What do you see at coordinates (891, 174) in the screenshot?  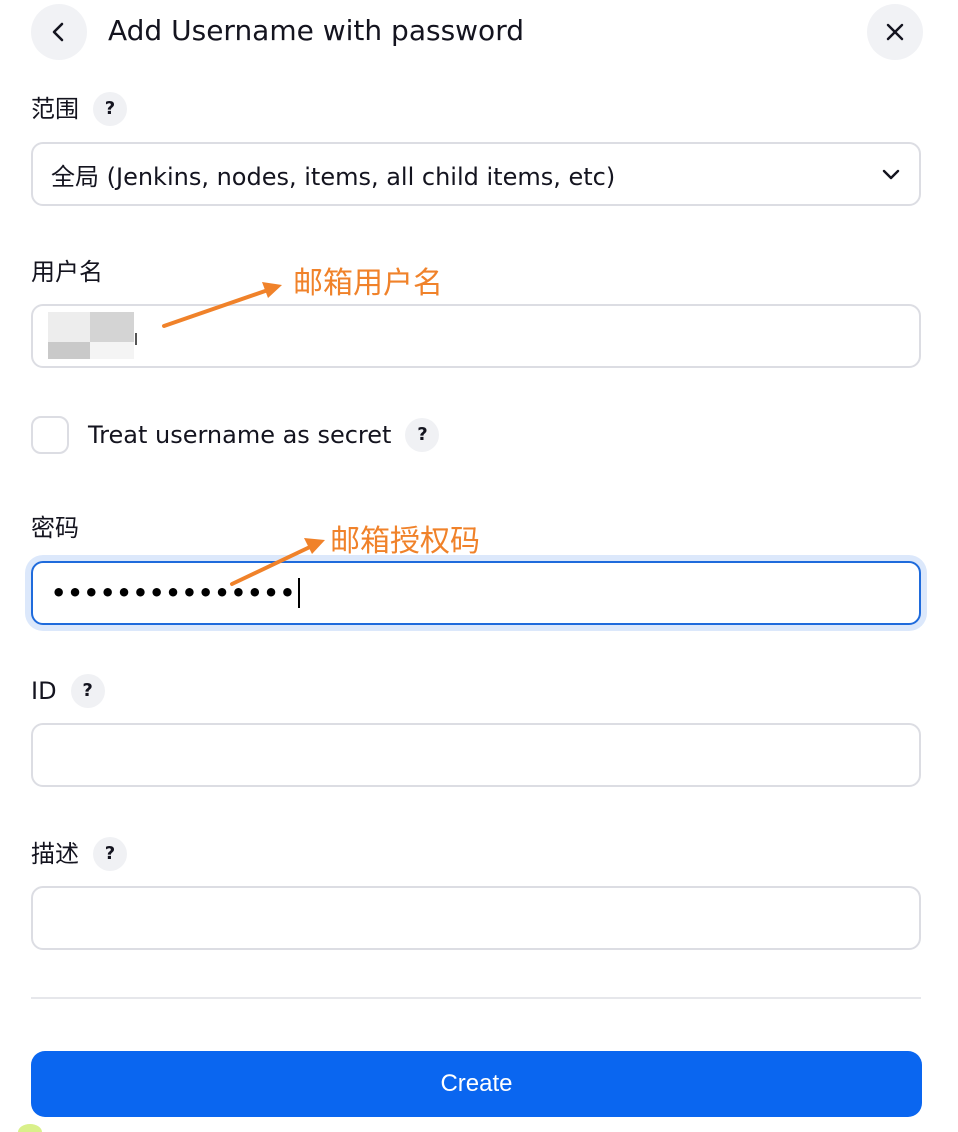 I see `chevron-down-icon` at bounding box center [891, 174].